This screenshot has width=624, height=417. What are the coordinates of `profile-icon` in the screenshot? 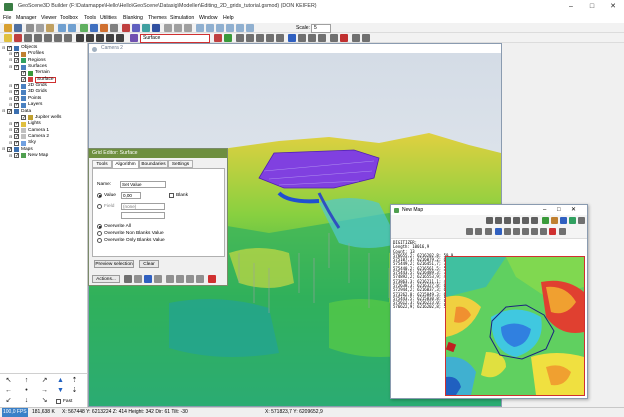 It's located at (104, 28).